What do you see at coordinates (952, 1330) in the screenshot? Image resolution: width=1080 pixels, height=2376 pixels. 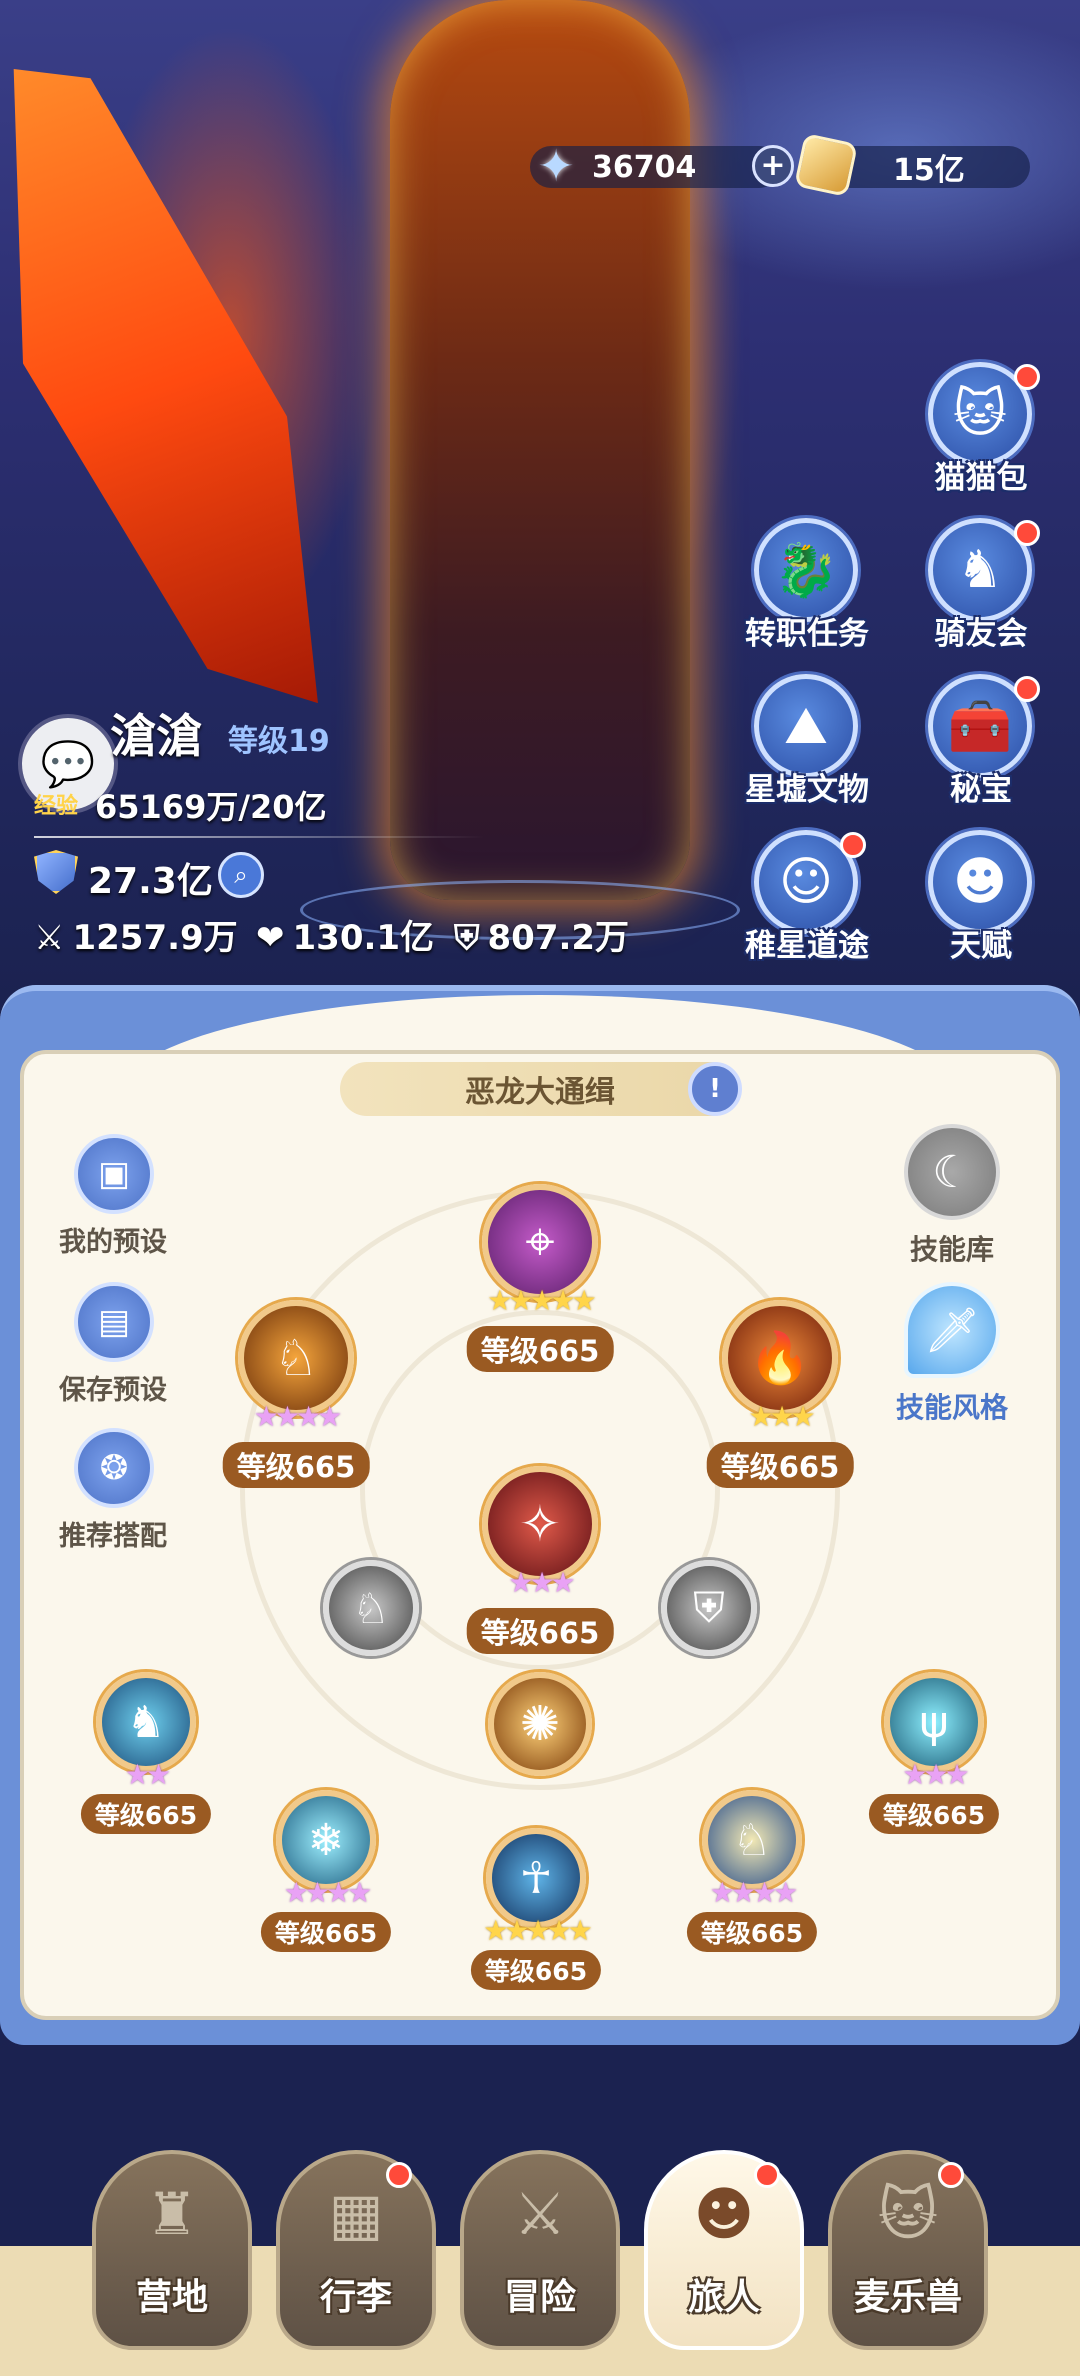 I see `sword-crystal-icon: 🗡` at bounding box center [952, 1330].